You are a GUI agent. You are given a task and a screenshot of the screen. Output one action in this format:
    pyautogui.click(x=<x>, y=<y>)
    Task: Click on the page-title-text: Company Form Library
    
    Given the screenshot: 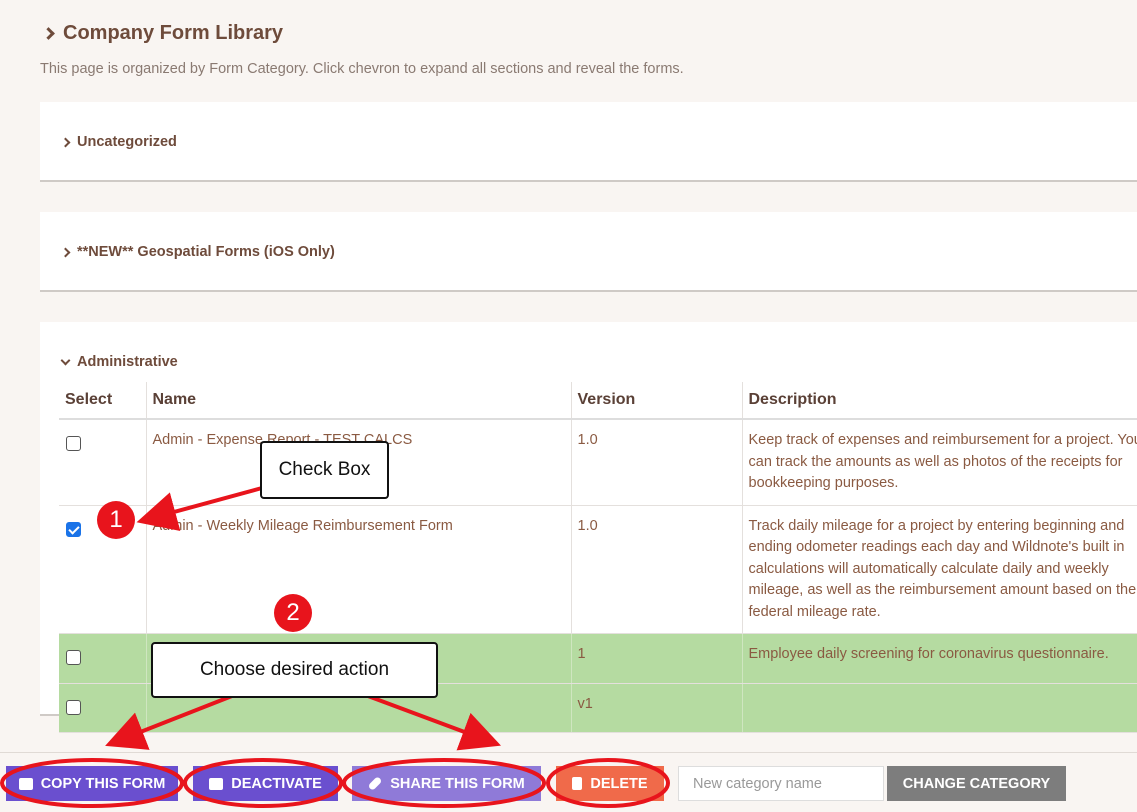 What is the action you would take?
    pyautogui.click(x=173, y=33)
    